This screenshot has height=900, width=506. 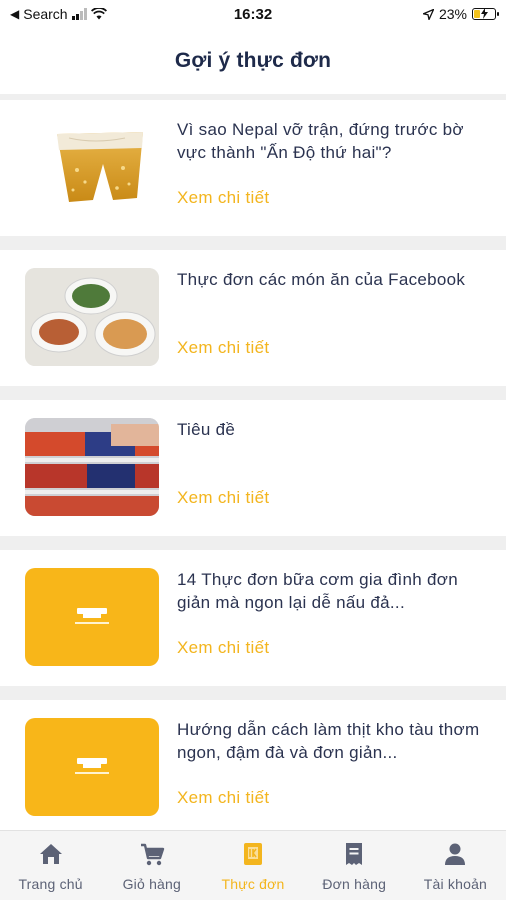 I want to click on article-title: Tiêu đề, so click(x=332, y=429).